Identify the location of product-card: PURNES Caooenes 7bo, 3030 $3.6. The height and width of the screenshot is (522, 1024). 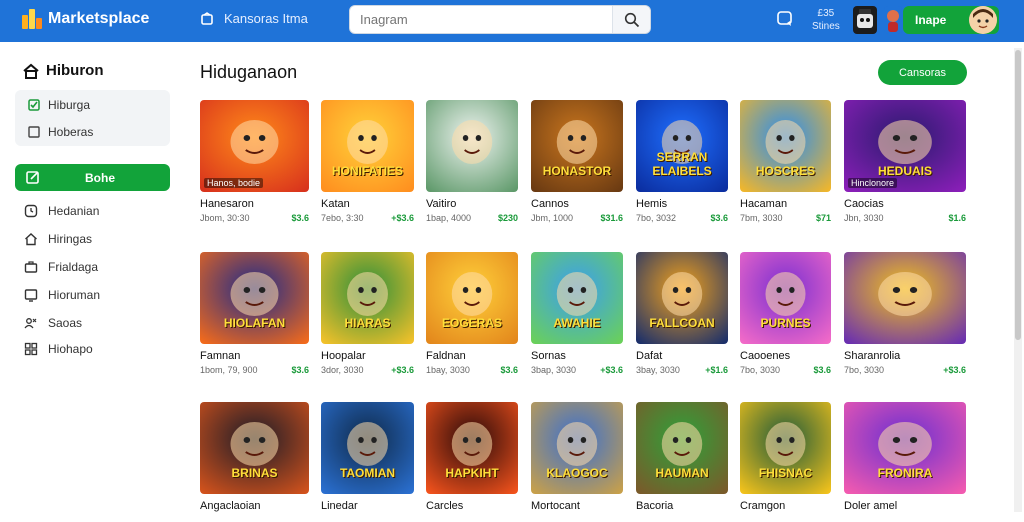
(785, 313).